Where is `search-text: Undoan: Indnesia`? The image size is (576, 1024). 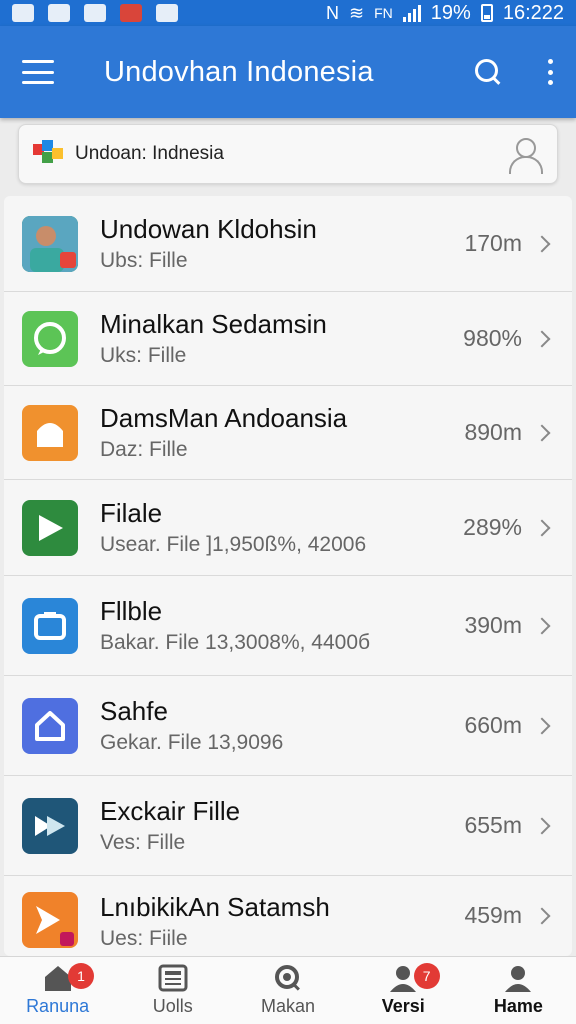 search-text: Undoan: Indnesia is located at coordinates (149, 154).